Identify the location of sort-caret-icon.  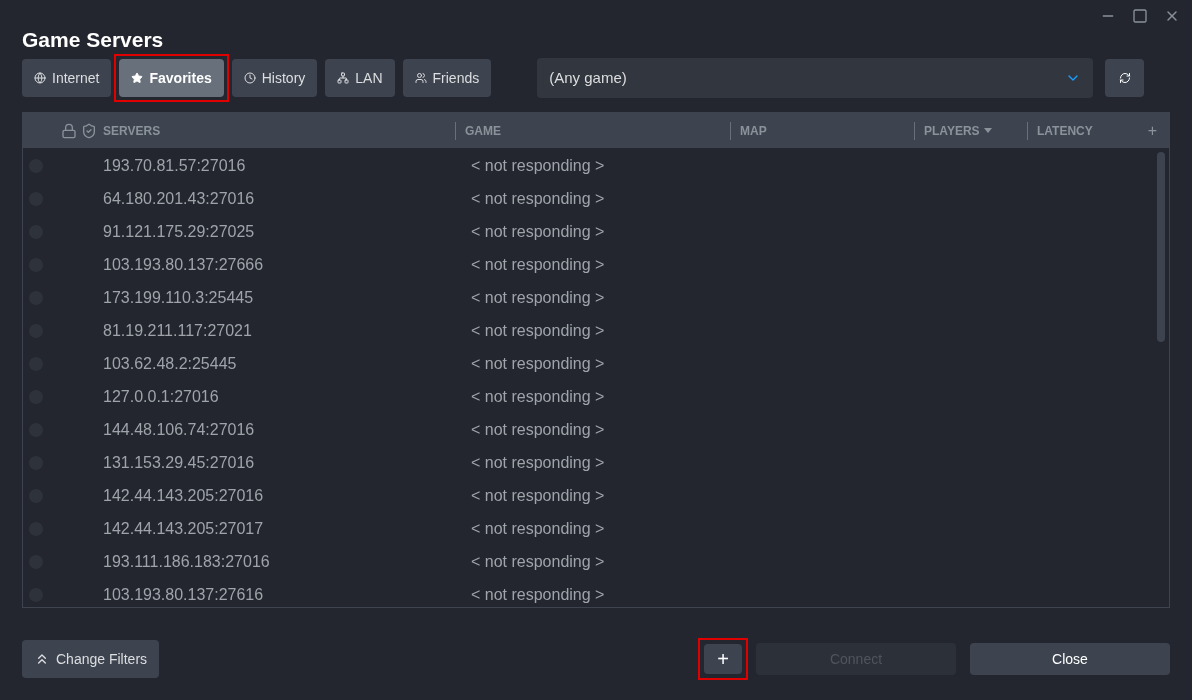
(987, 130).